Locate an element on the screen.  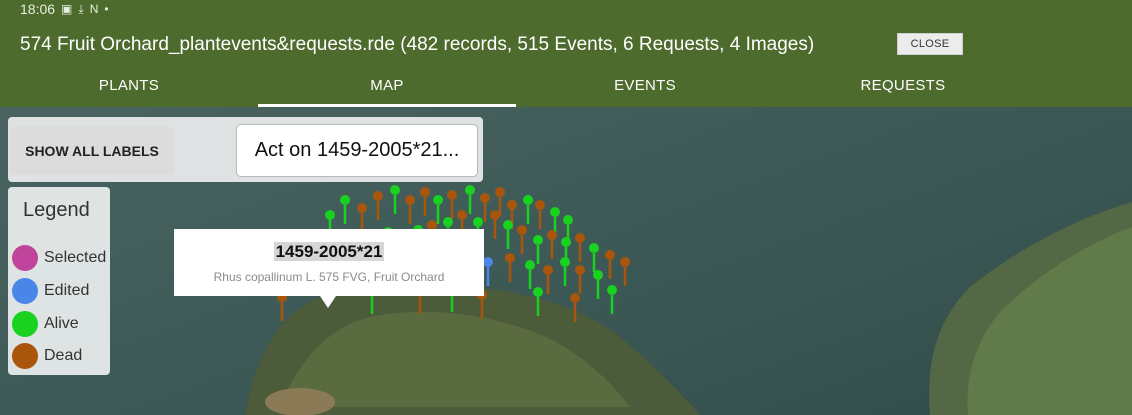
n-icon: N is located at coordinates (94, 9).